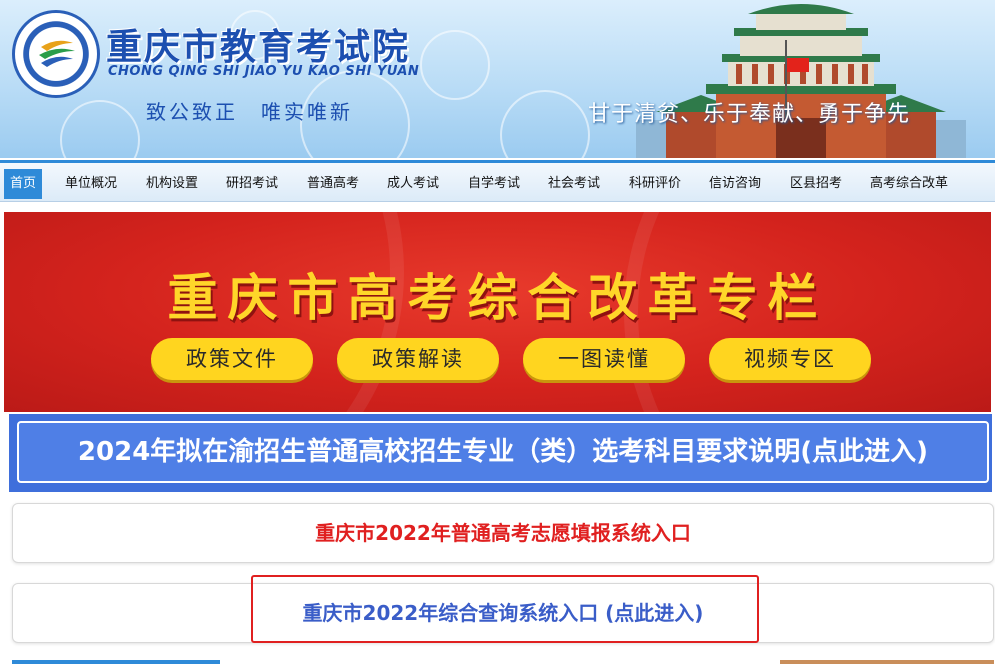 The width and height of the screenshot is (995, 664). I want to click on institute-logo-icon, so click(56, 54).